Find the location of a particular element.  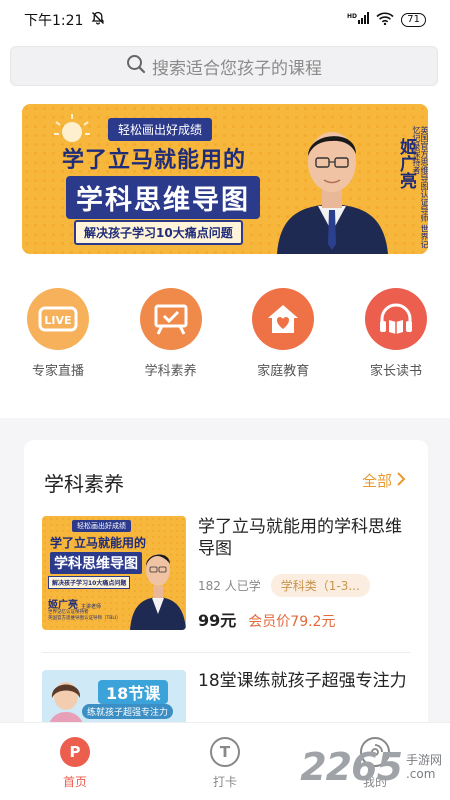

thumb-teacher-portrait is located at coordinates (158, 592).